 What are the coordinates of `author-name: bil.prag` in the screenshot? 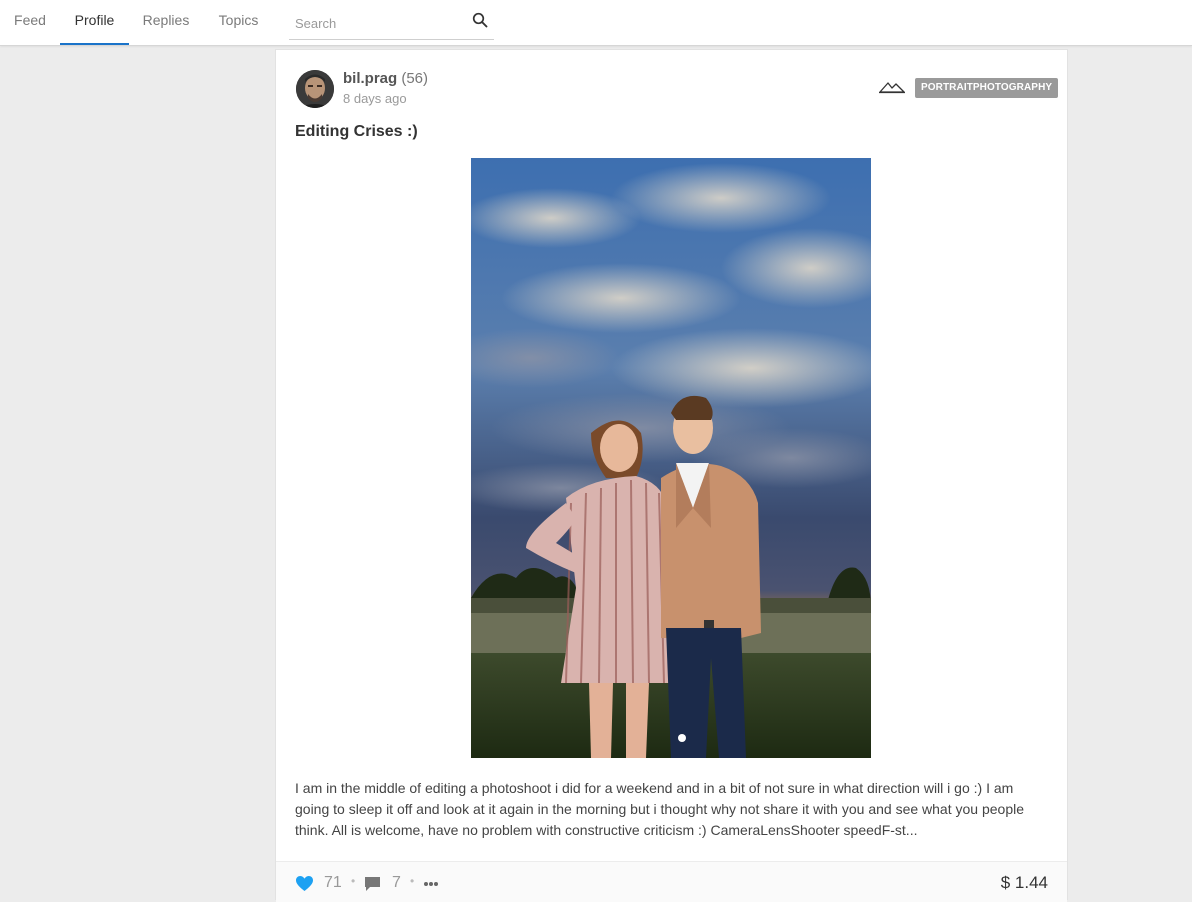 It's located at (370, 78).